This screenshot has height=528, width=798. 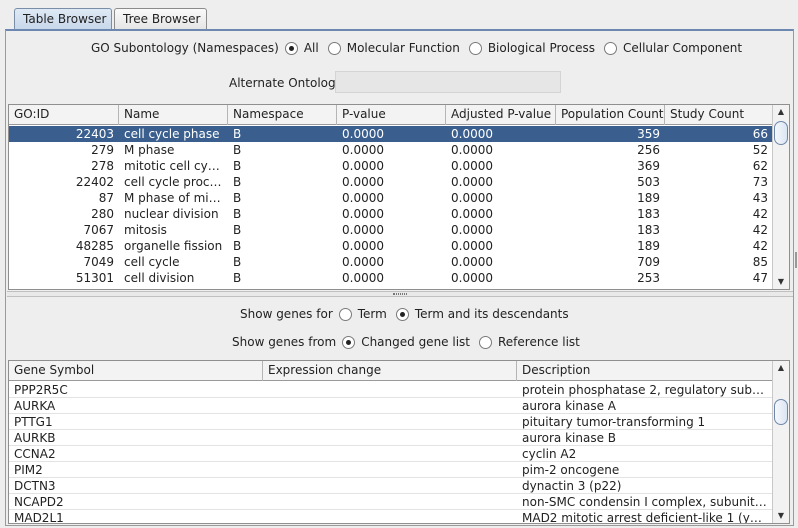 I want to click on ontology-option-cellular-component: Cellular Component, so click(x=672, y=48).